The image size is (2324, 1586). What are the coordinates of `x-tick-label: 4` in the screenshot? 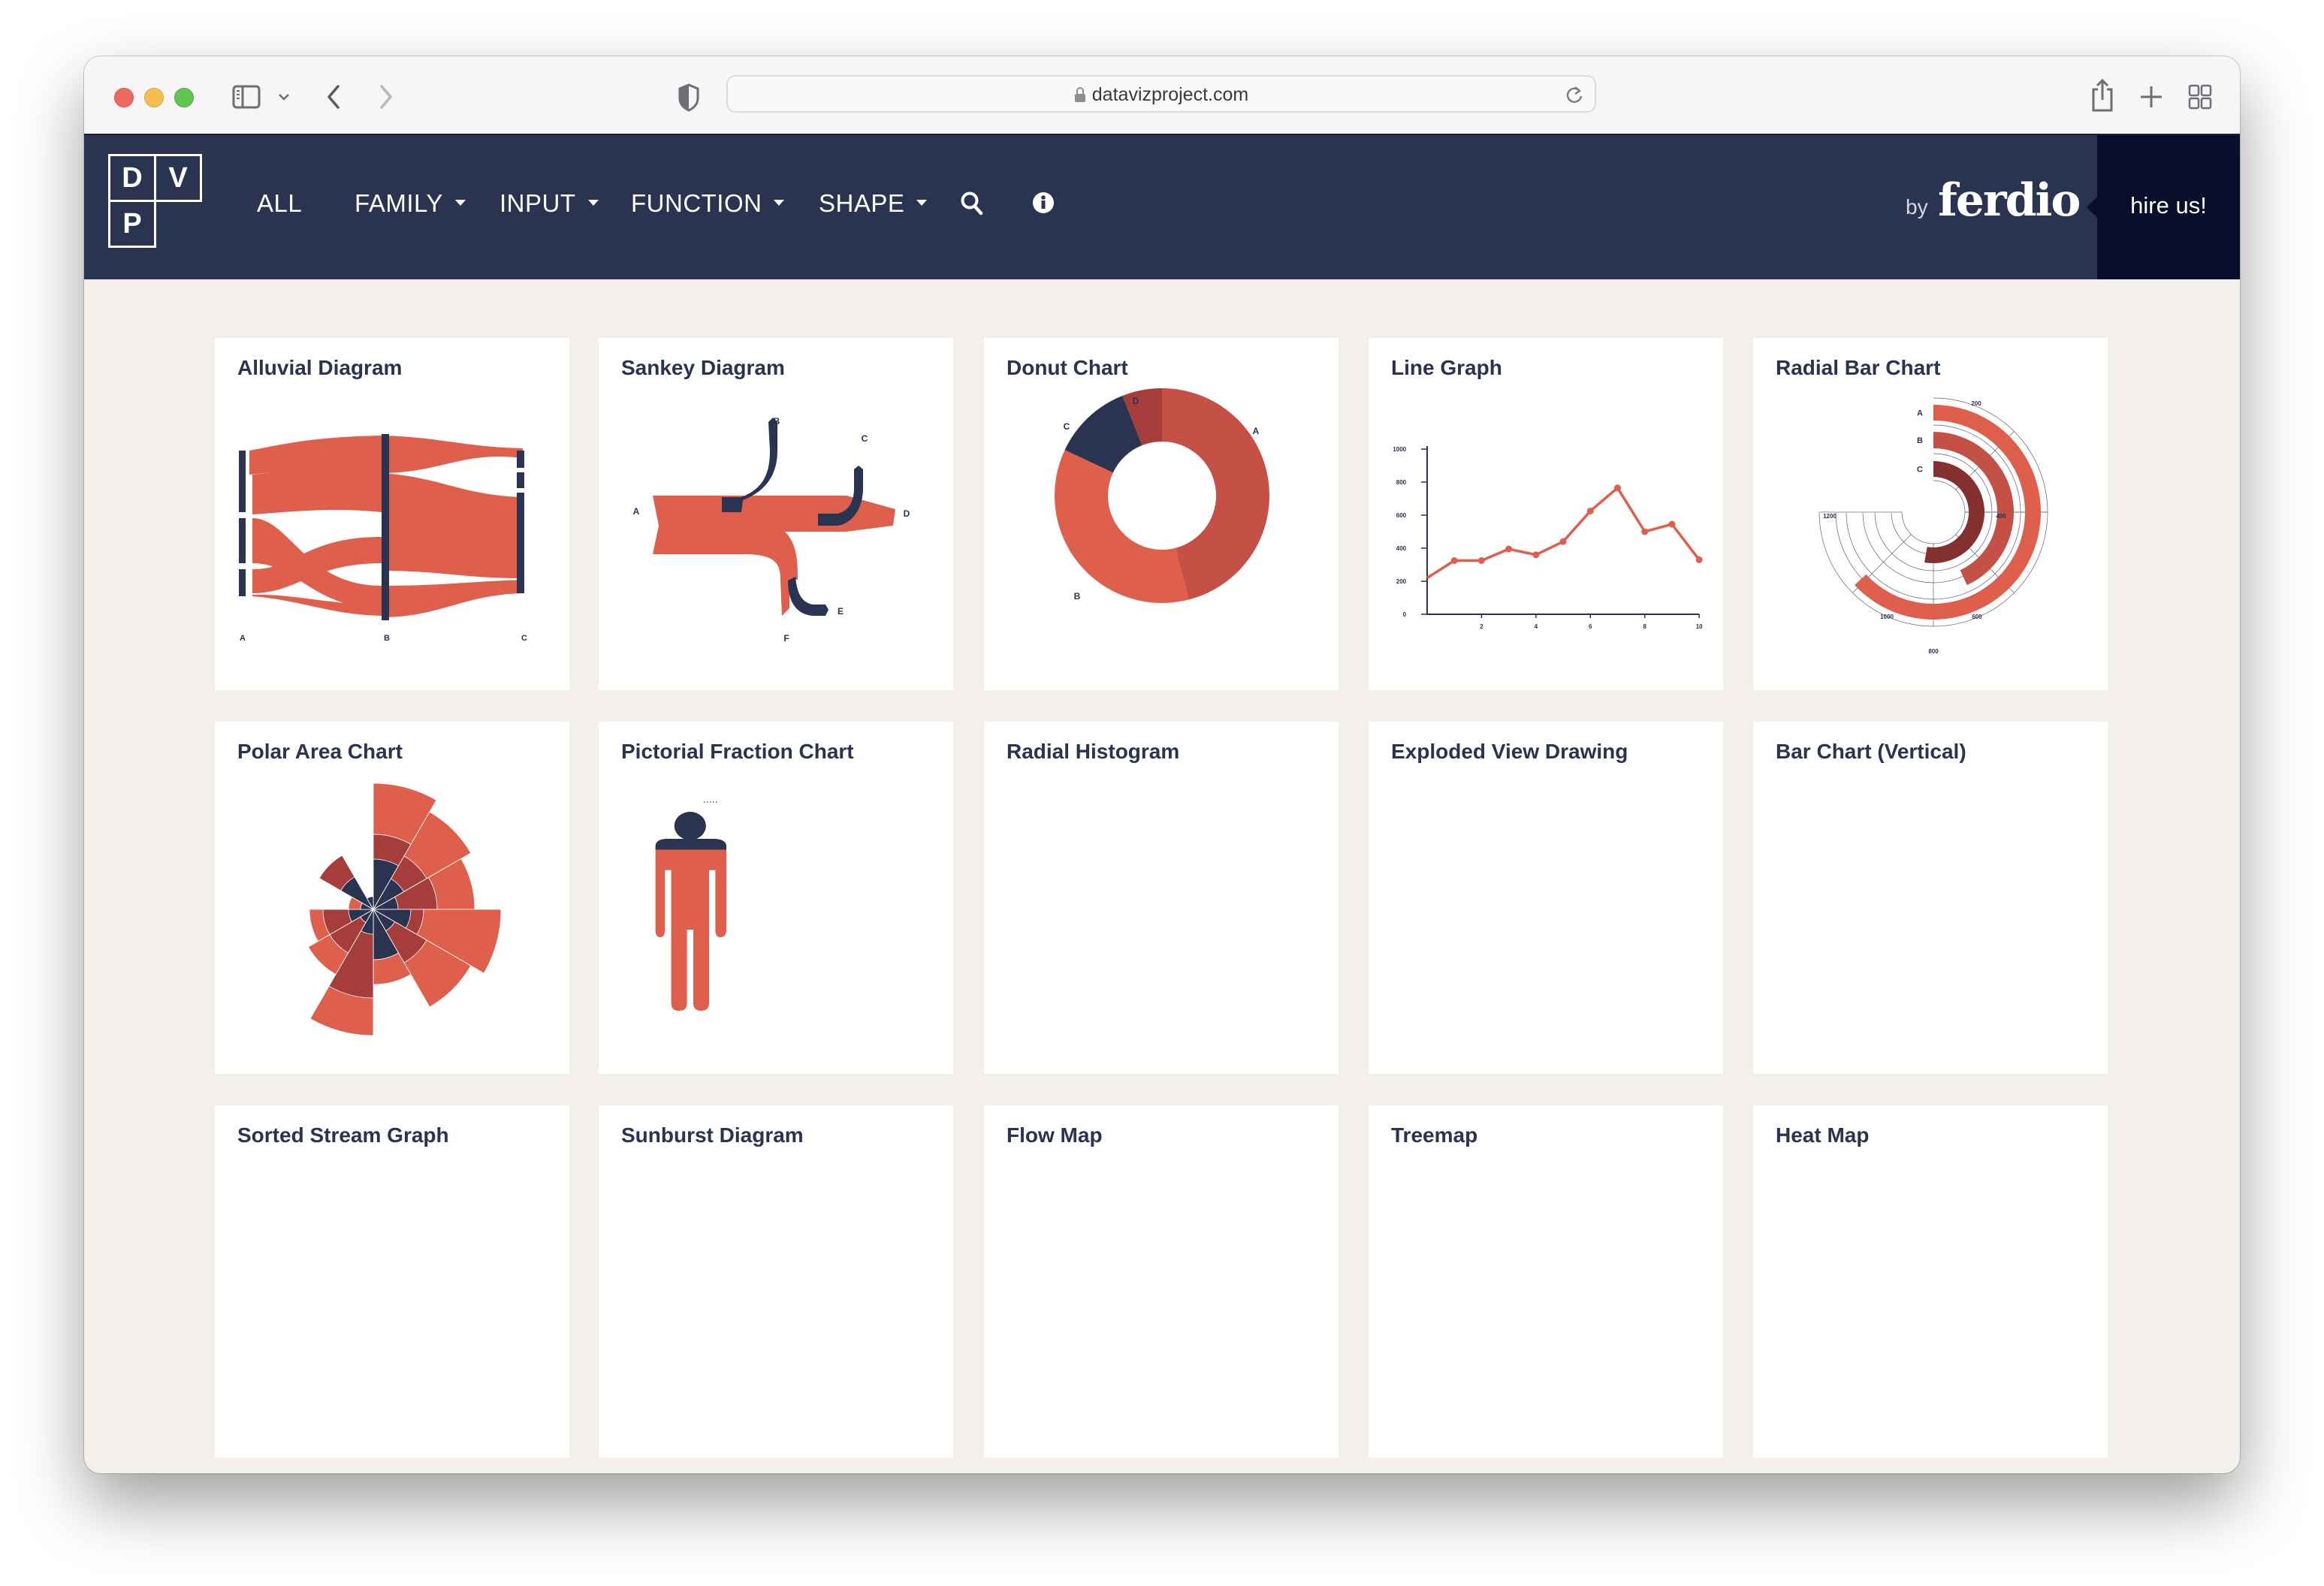 It's located at (1536, 626).